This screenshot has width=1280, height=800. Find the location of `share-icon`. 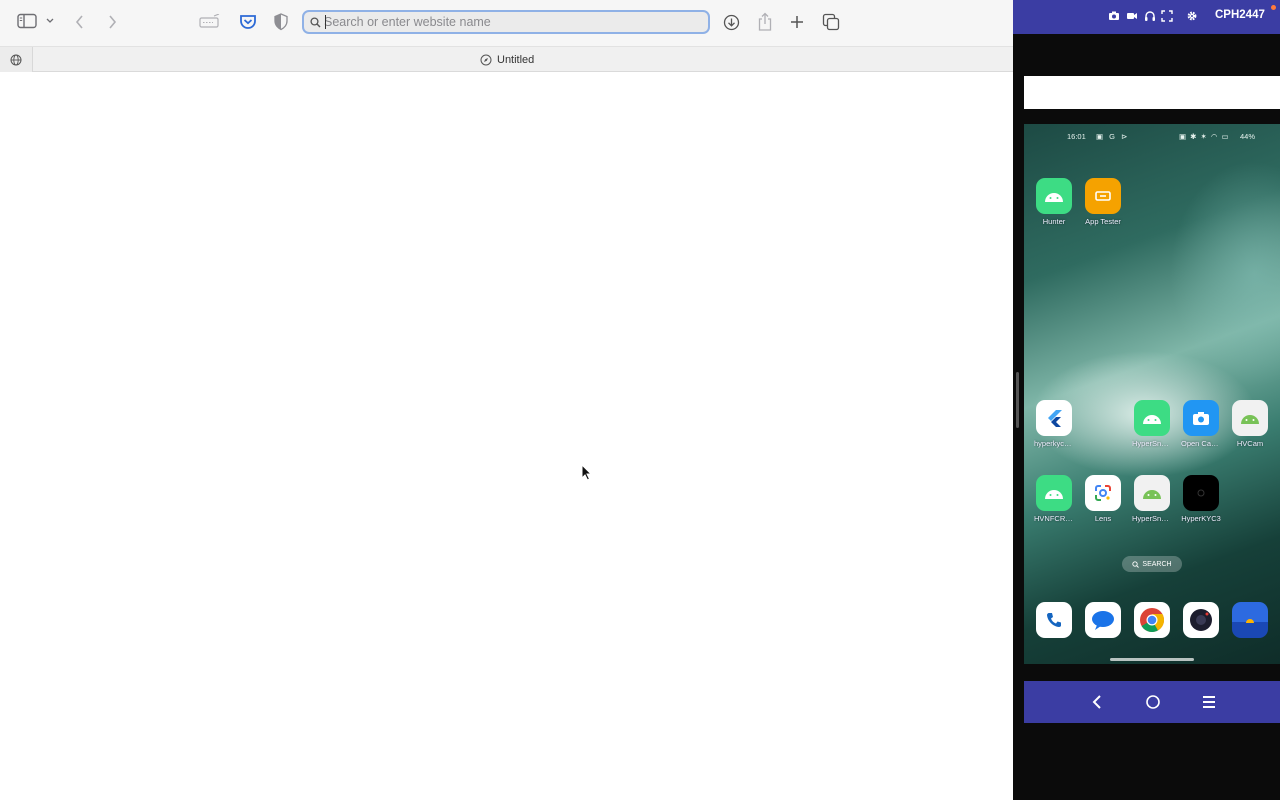

share-icon is located at coordinates (765, 22).